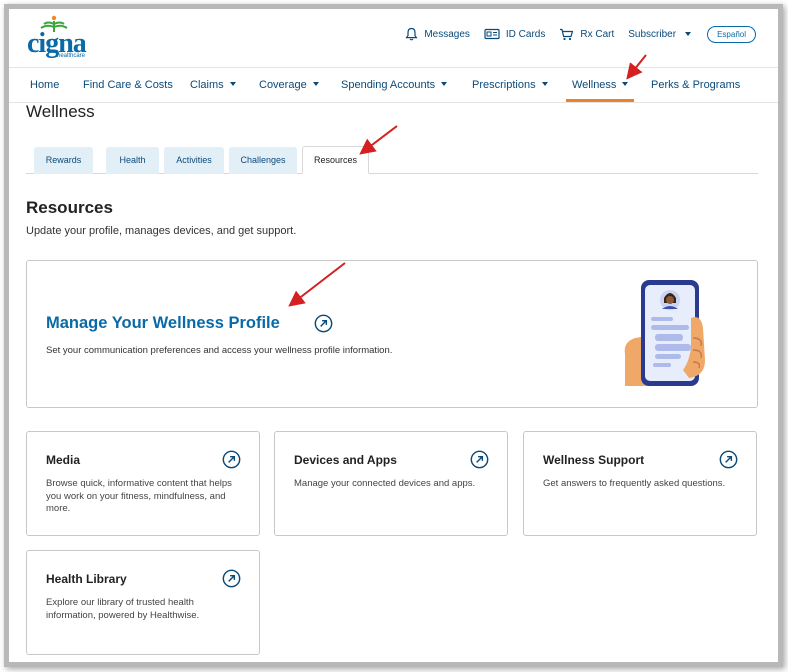 This screenshot has height=672, width=788. I want to click on nav-label: Perks & Programs, so click(696, 85).